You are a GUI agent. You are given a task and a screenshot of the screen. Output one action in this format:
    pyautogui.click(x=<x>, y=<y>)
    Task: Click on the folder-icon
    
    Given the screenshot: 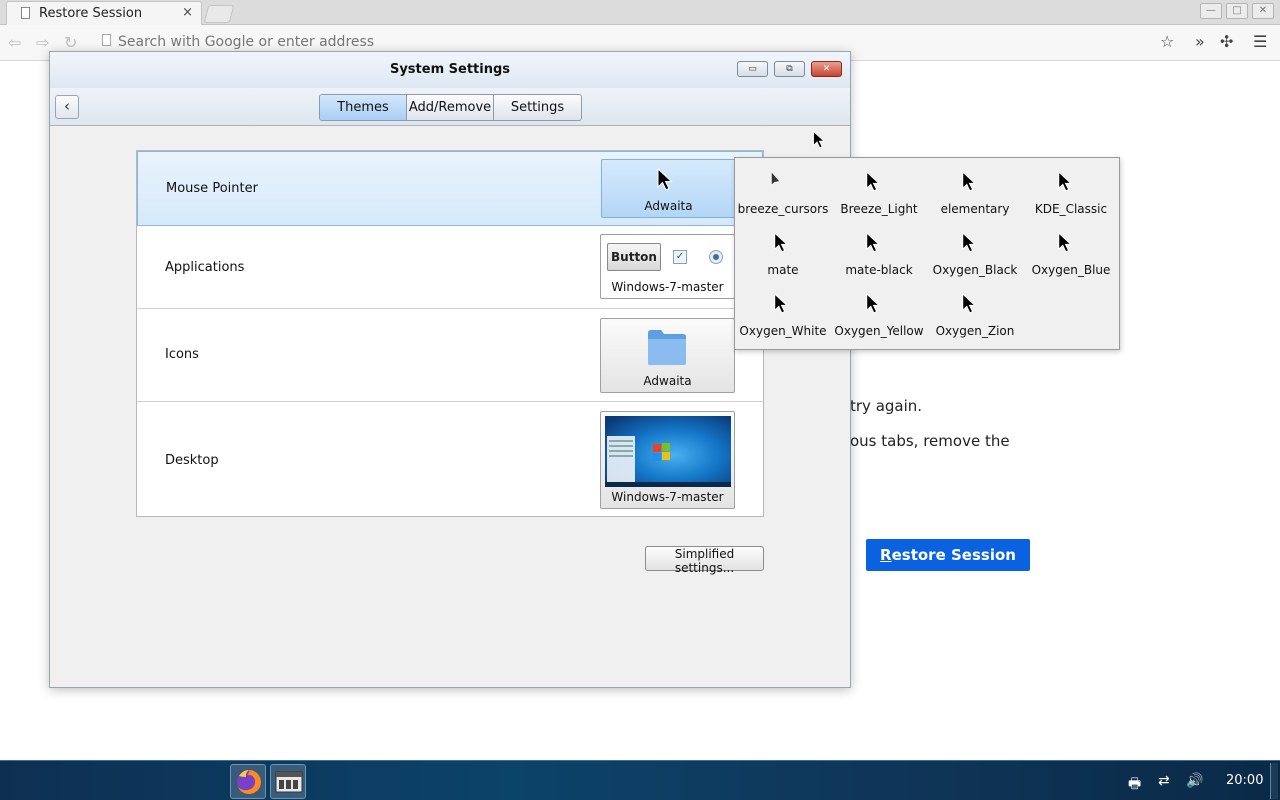 What is the action you would take?
    pyautogui.click(x=667, y=347)
    